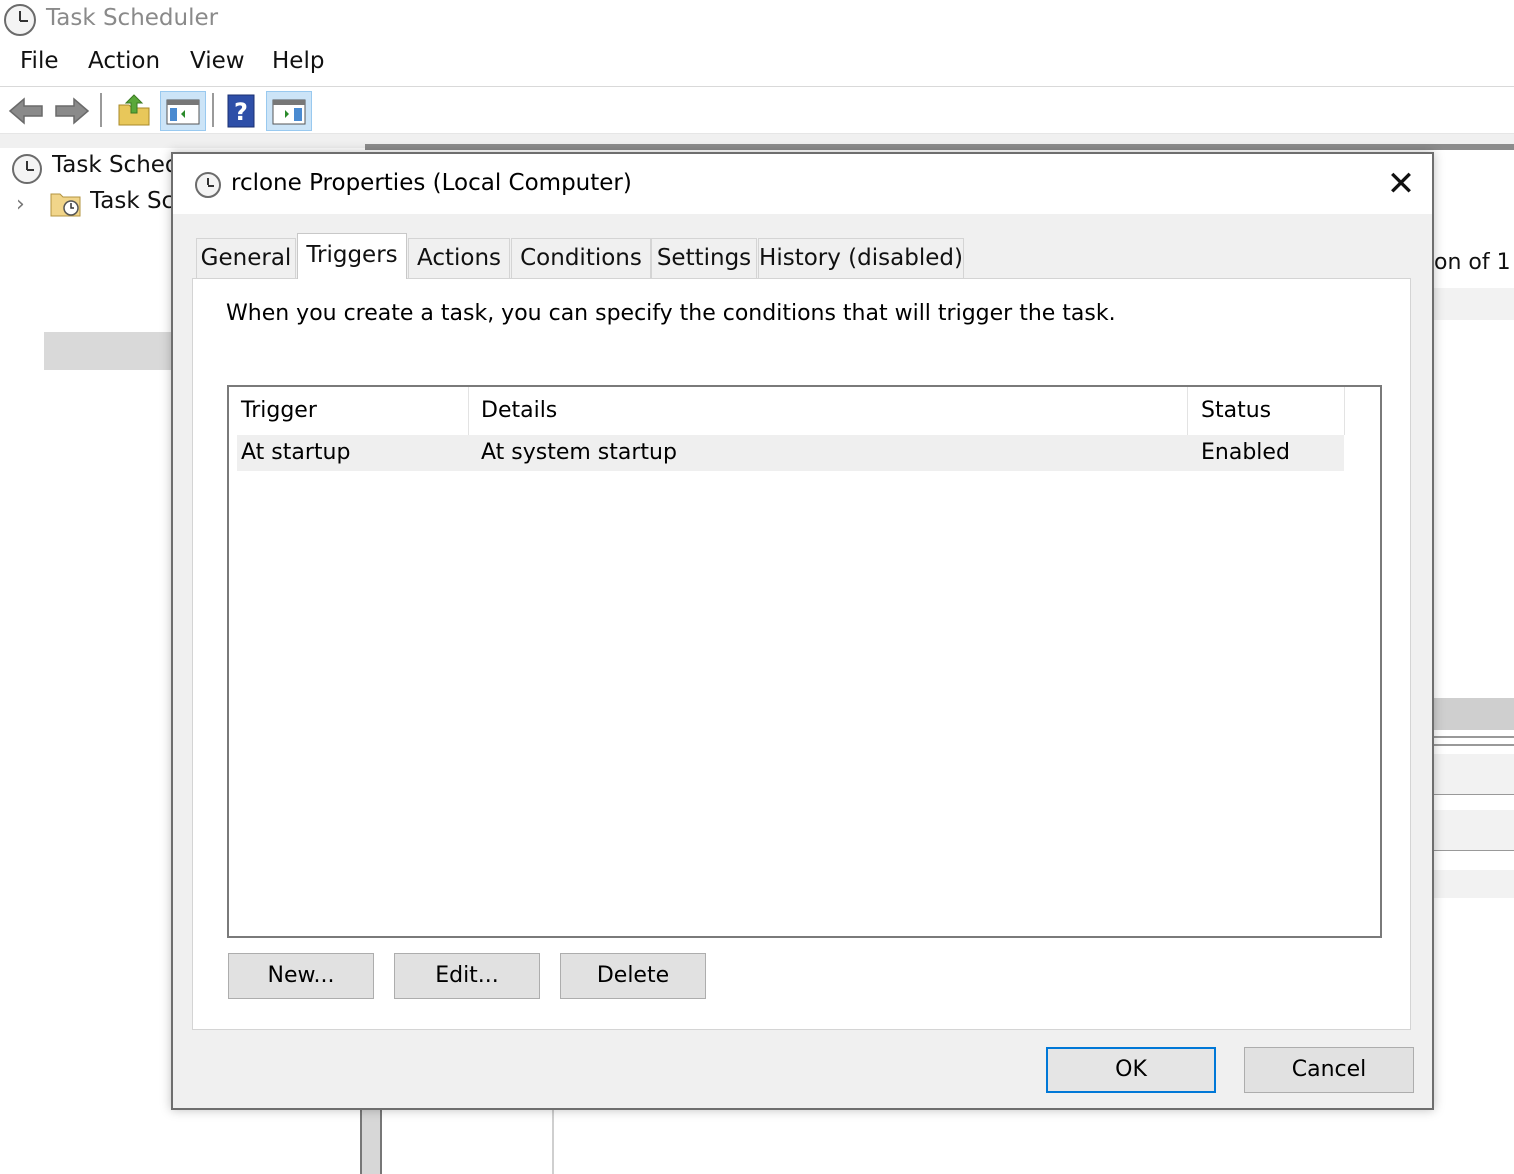  Describe the element at coordinates (124, 61) in the screenshot. I see `menu-action: Action` at that location.